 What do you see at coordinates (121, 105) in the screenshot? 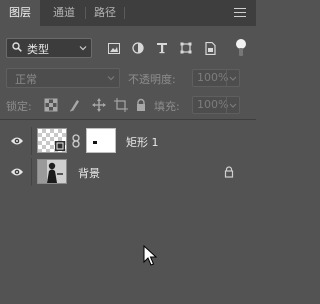
I see `lock-artboard-icon` at bounding box center [121, 105].